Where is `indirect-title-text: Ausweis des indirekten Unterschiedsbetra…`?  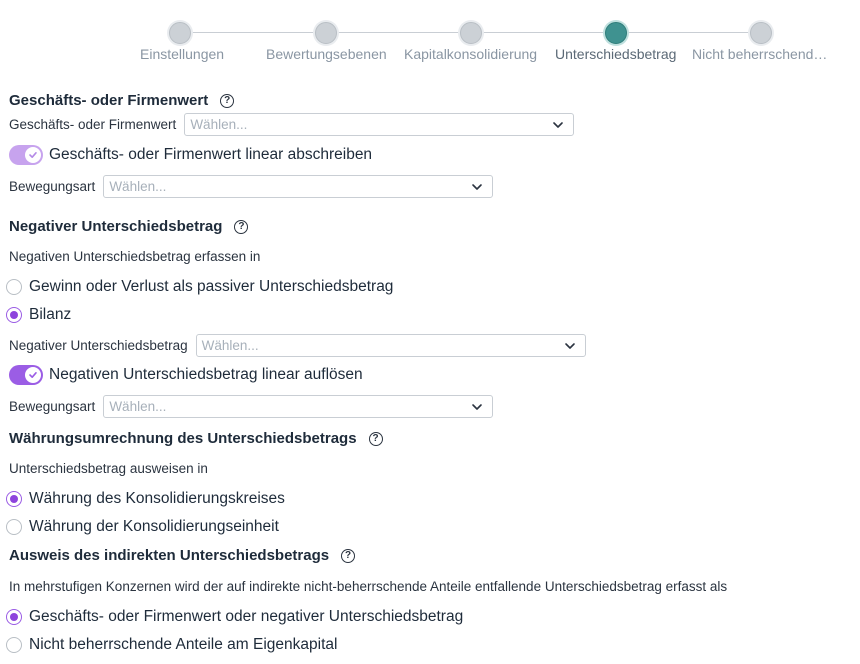 indirect-title-text: Ausweis des indirekten Unterschiedsbetra… is located at coordinates (169, 555).